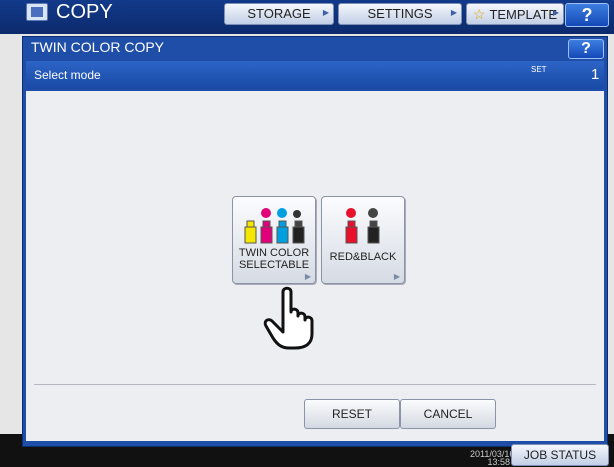 The image size is (614, 467). What do you see at coordinates (67, 75) in the screenshot?
I see `select-mode-label: Select mode` at bounding box center [67, 75].